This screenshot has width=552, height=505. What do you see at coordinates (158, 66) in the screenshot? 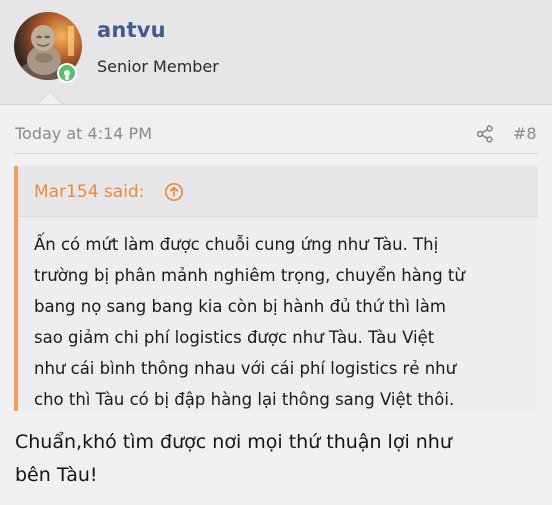
I see `user-title: Senior Member` at bounding box center [158, 66].